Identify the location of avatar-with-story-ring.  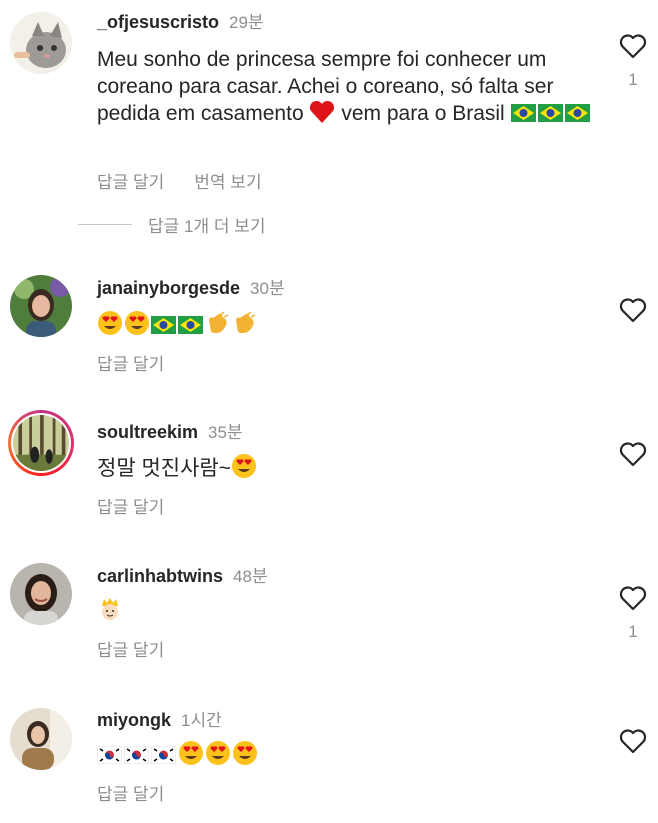
(41, 443).